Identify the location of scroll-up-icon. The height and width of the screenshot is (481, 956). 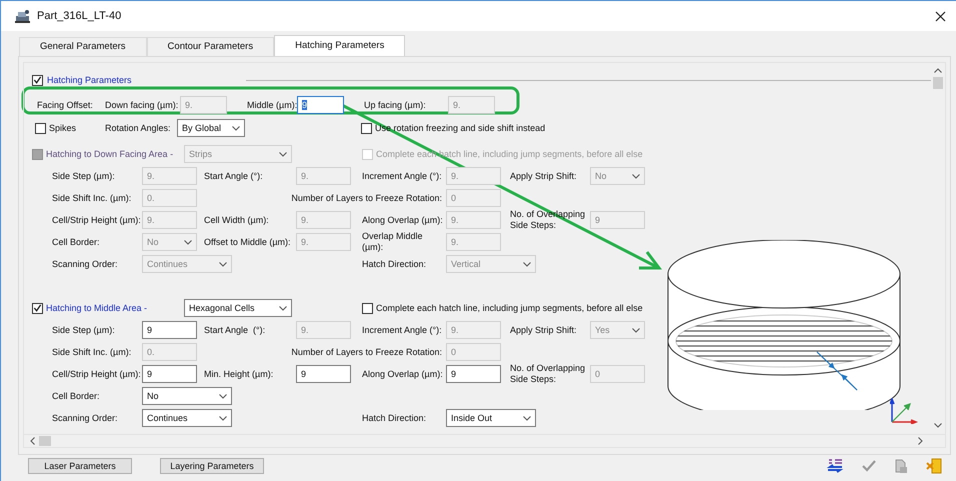
(938, 70).